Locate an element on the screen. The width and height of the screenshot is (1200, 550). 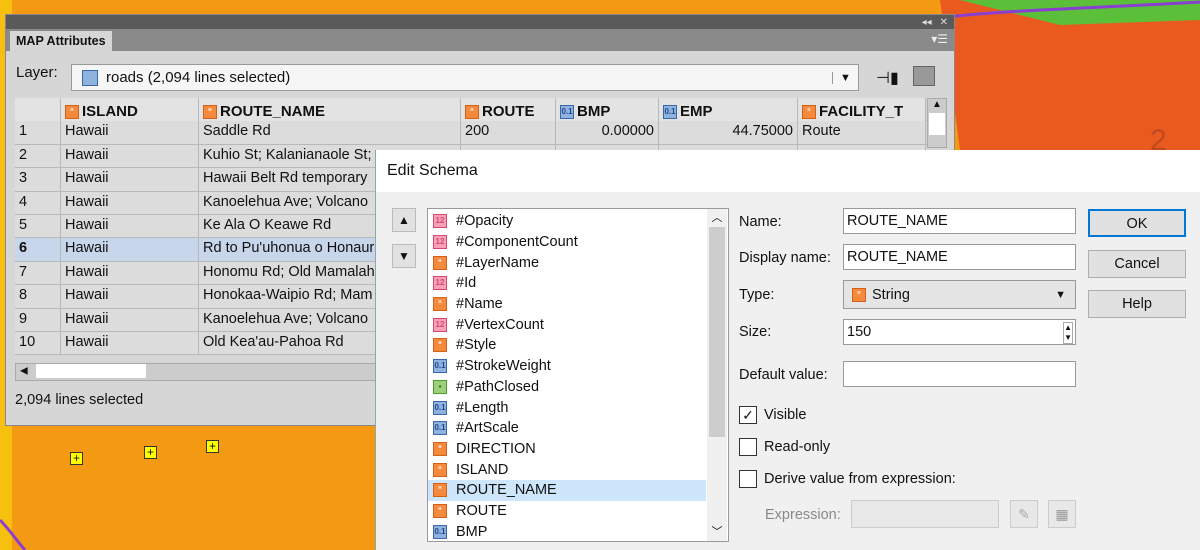
field-list-item: 0.1 #ArtScale is located at coordinates (567, 428).